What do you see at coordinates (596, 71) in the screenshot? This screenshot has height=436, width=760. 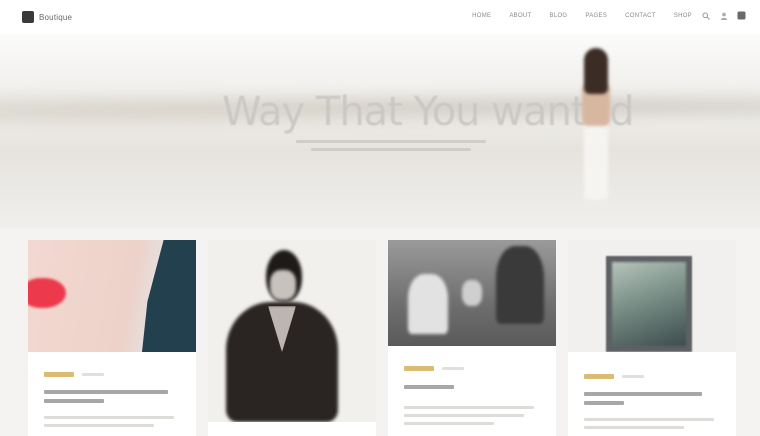 I see `figure-hair` at bounding box center [596, 71].